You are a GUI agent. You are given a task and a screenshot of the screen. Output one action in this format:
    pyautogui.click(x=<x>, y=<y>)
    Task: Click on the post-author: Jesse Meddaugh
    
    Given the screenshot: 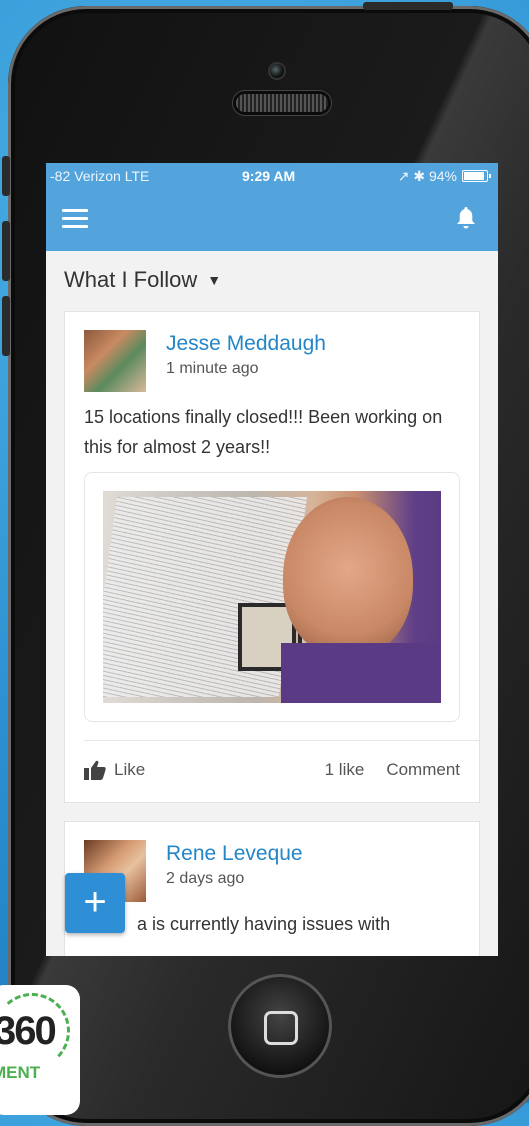 What is the action you would take?
    pyautogui.click(x=246, y=344)
    